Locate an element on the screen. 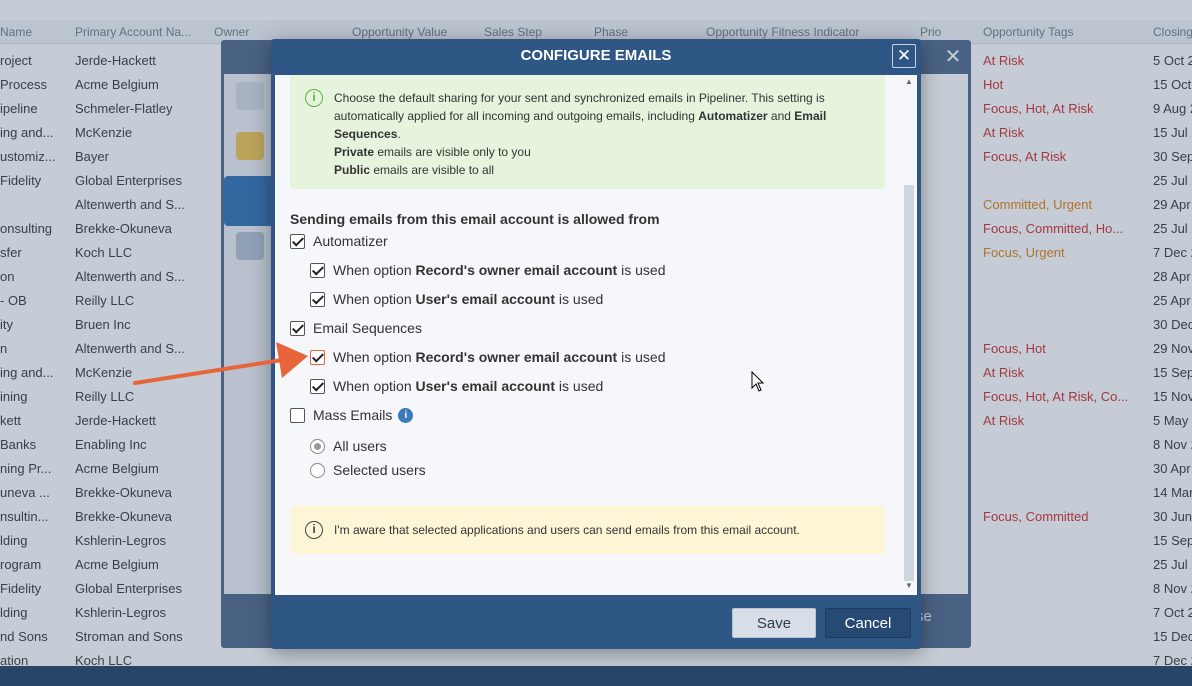  arrow-shaft is located at coordinates (208, 371).